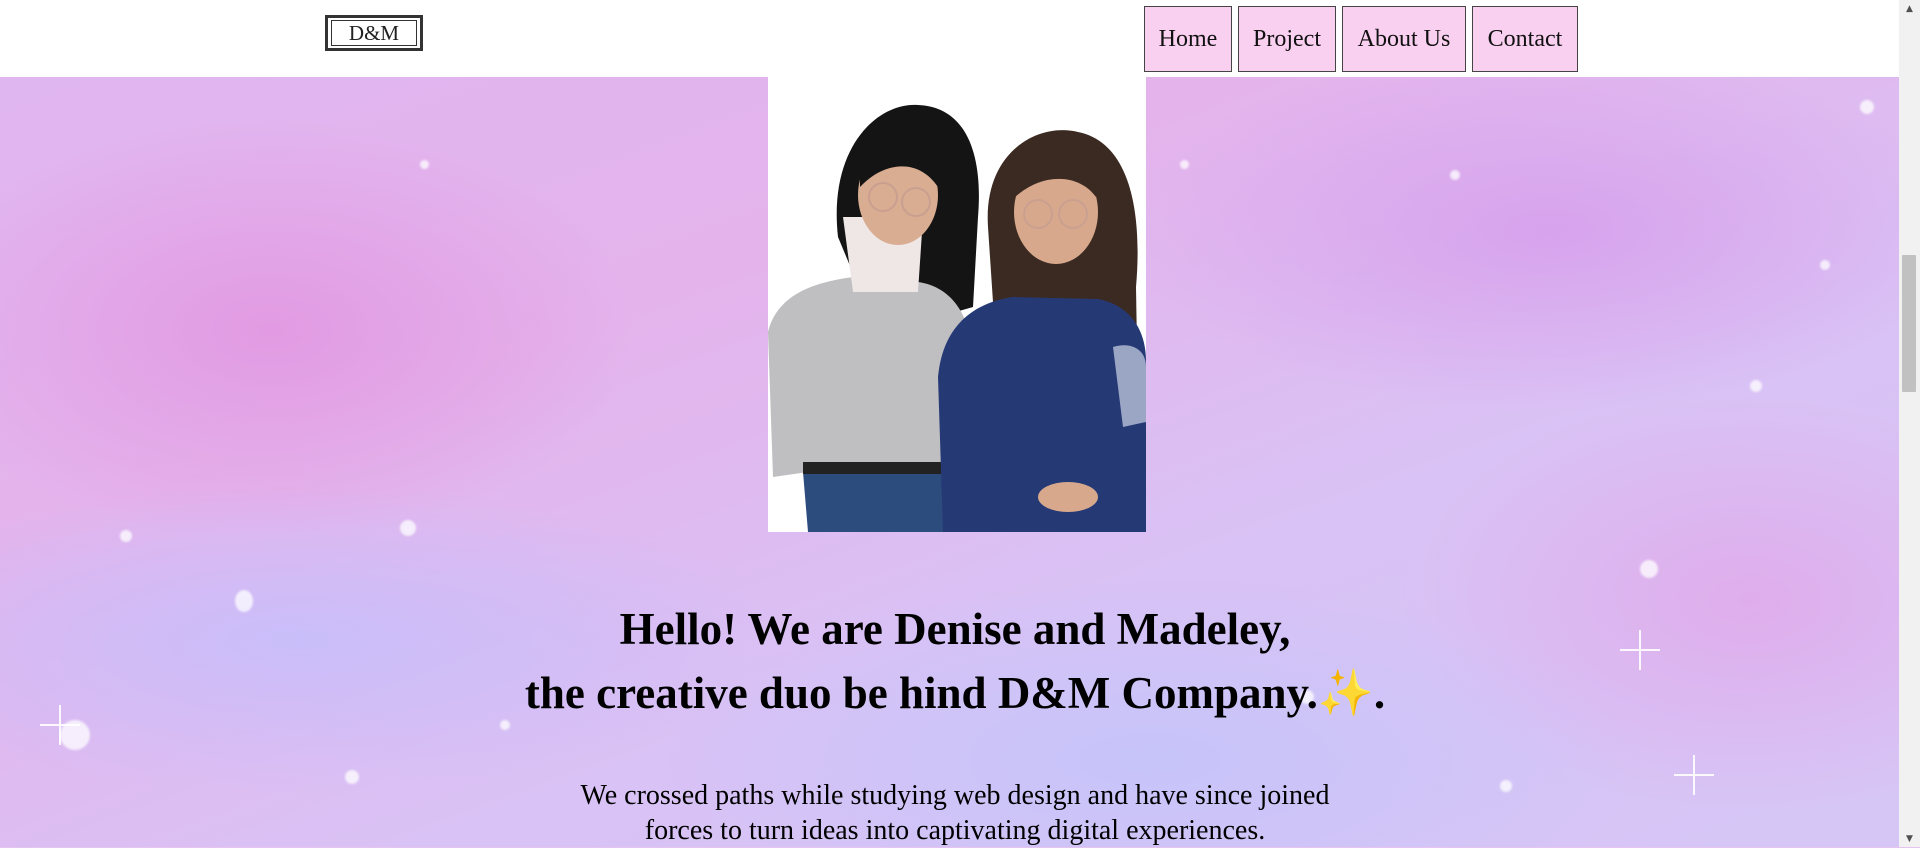 This screenshot has height=848, width=1920. Describe the element at coordinates (1525, 39) in the screenshot. I see `nav-contact-button: Contact` at that location.